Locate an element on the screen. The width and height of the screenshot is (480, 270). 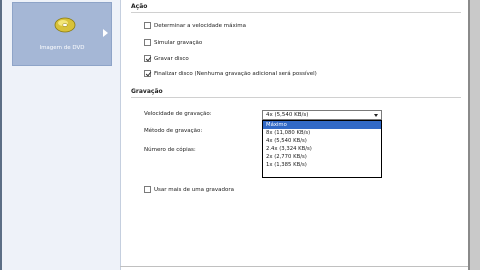
checkbox-write-disc is located at coordinates (147, 58).